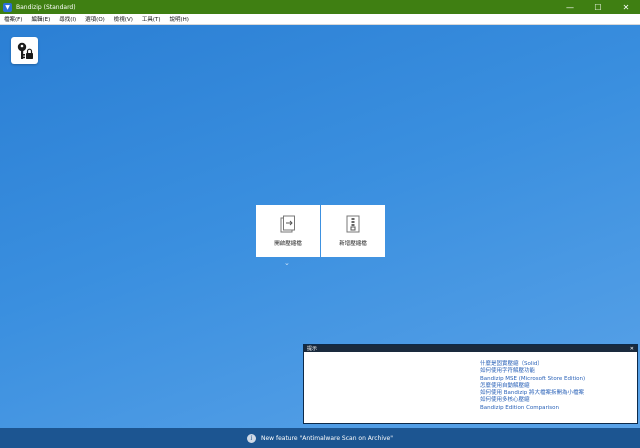 Image resolution: width=640 pixels, height=448 pixels. I want to click on menu-help: 說明(H), so click(179, 19).